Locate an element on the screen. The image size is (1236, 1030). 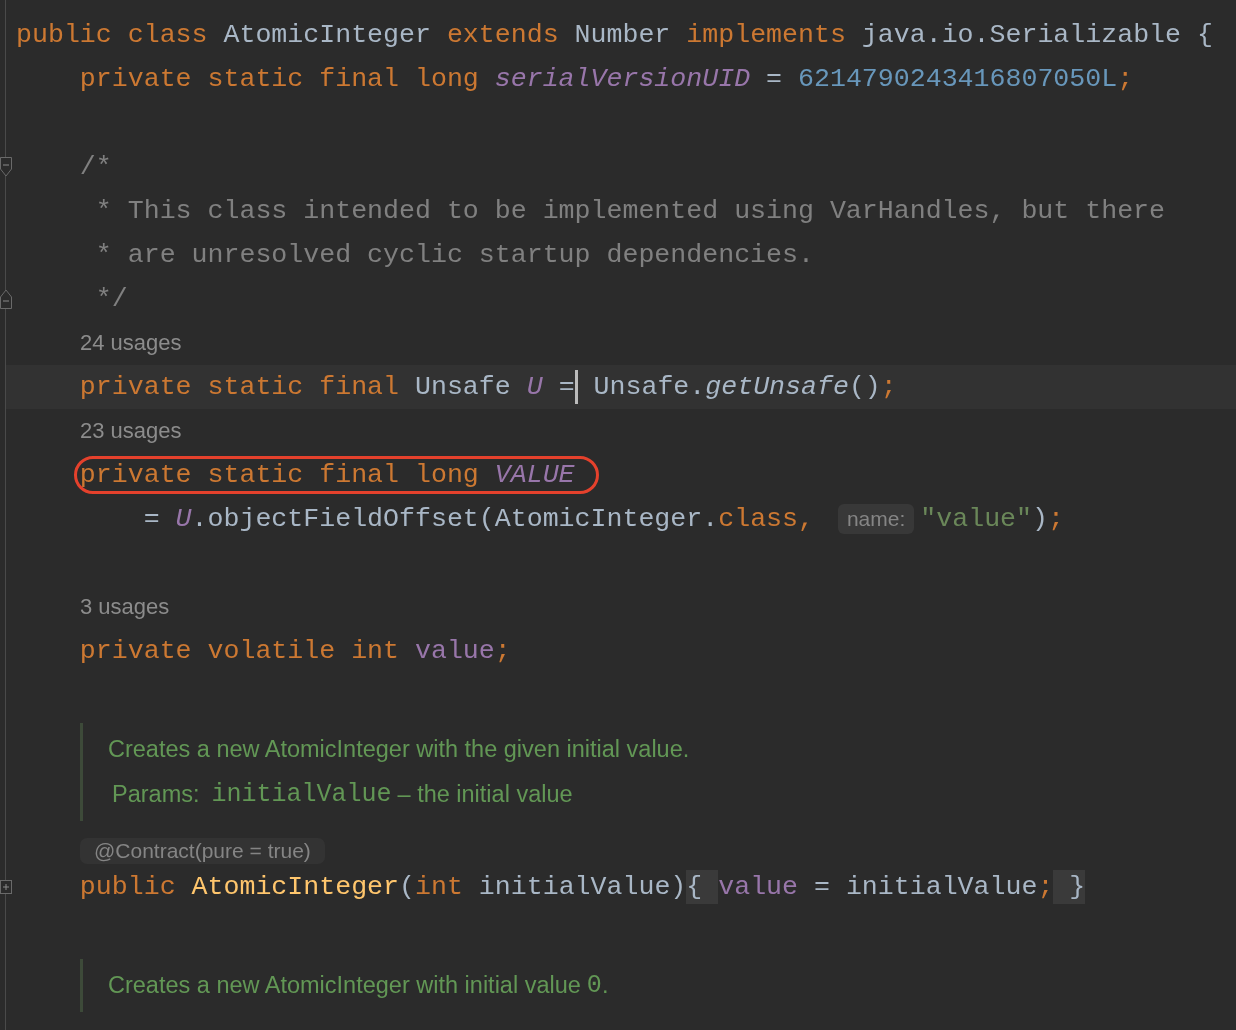
doc-comment-text: Creates a new AtomicInteger with the given initial value. is located at coordinates (399, 749).